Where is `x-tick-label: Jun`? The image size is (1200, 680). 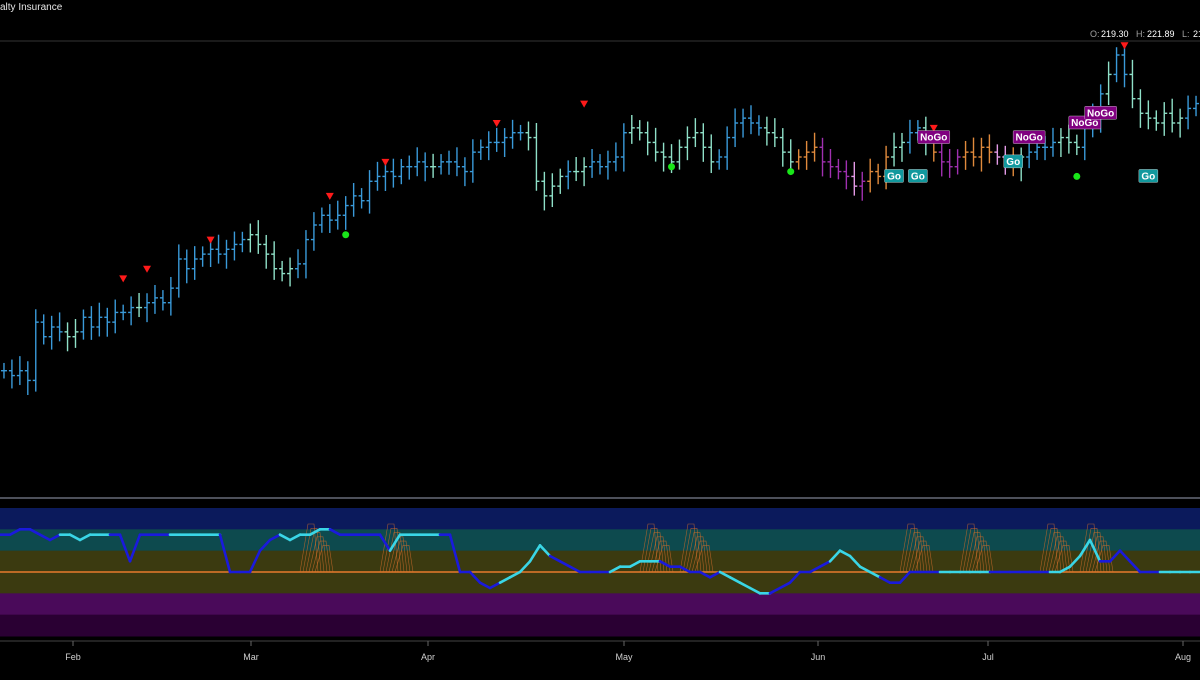 x-tick-label: Jun is located at coordinates (818, 657).